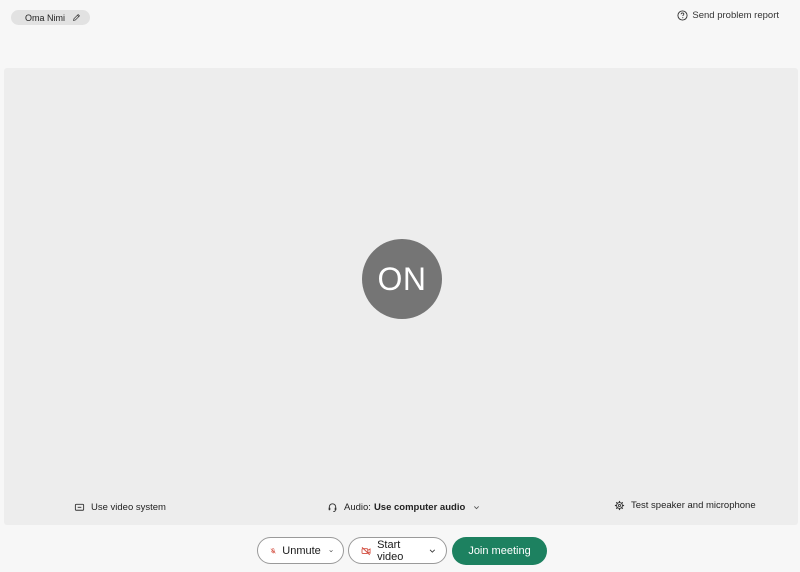 The height and width of the screenshot is (572, 800). What do you see at coordinates (332, 508) in the screenshot?
I see `headset-icon` at bounding box center [332, 508].